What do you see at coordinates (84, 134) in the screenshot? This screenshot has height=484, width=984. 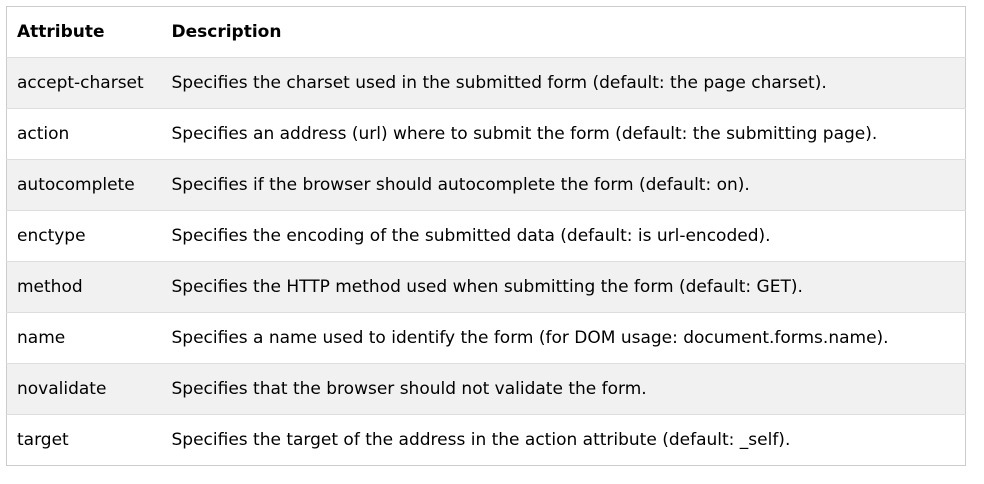 I see `attribute-cell: action` at bounding box center [84, 134].